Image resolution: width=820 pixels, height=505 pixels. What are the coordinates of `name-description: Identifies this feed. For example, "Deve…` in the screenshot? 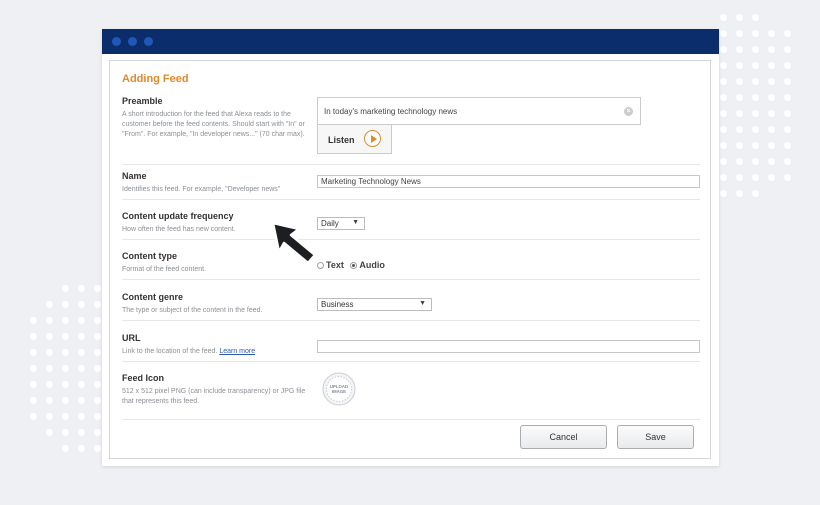 It's located at (201, 189).